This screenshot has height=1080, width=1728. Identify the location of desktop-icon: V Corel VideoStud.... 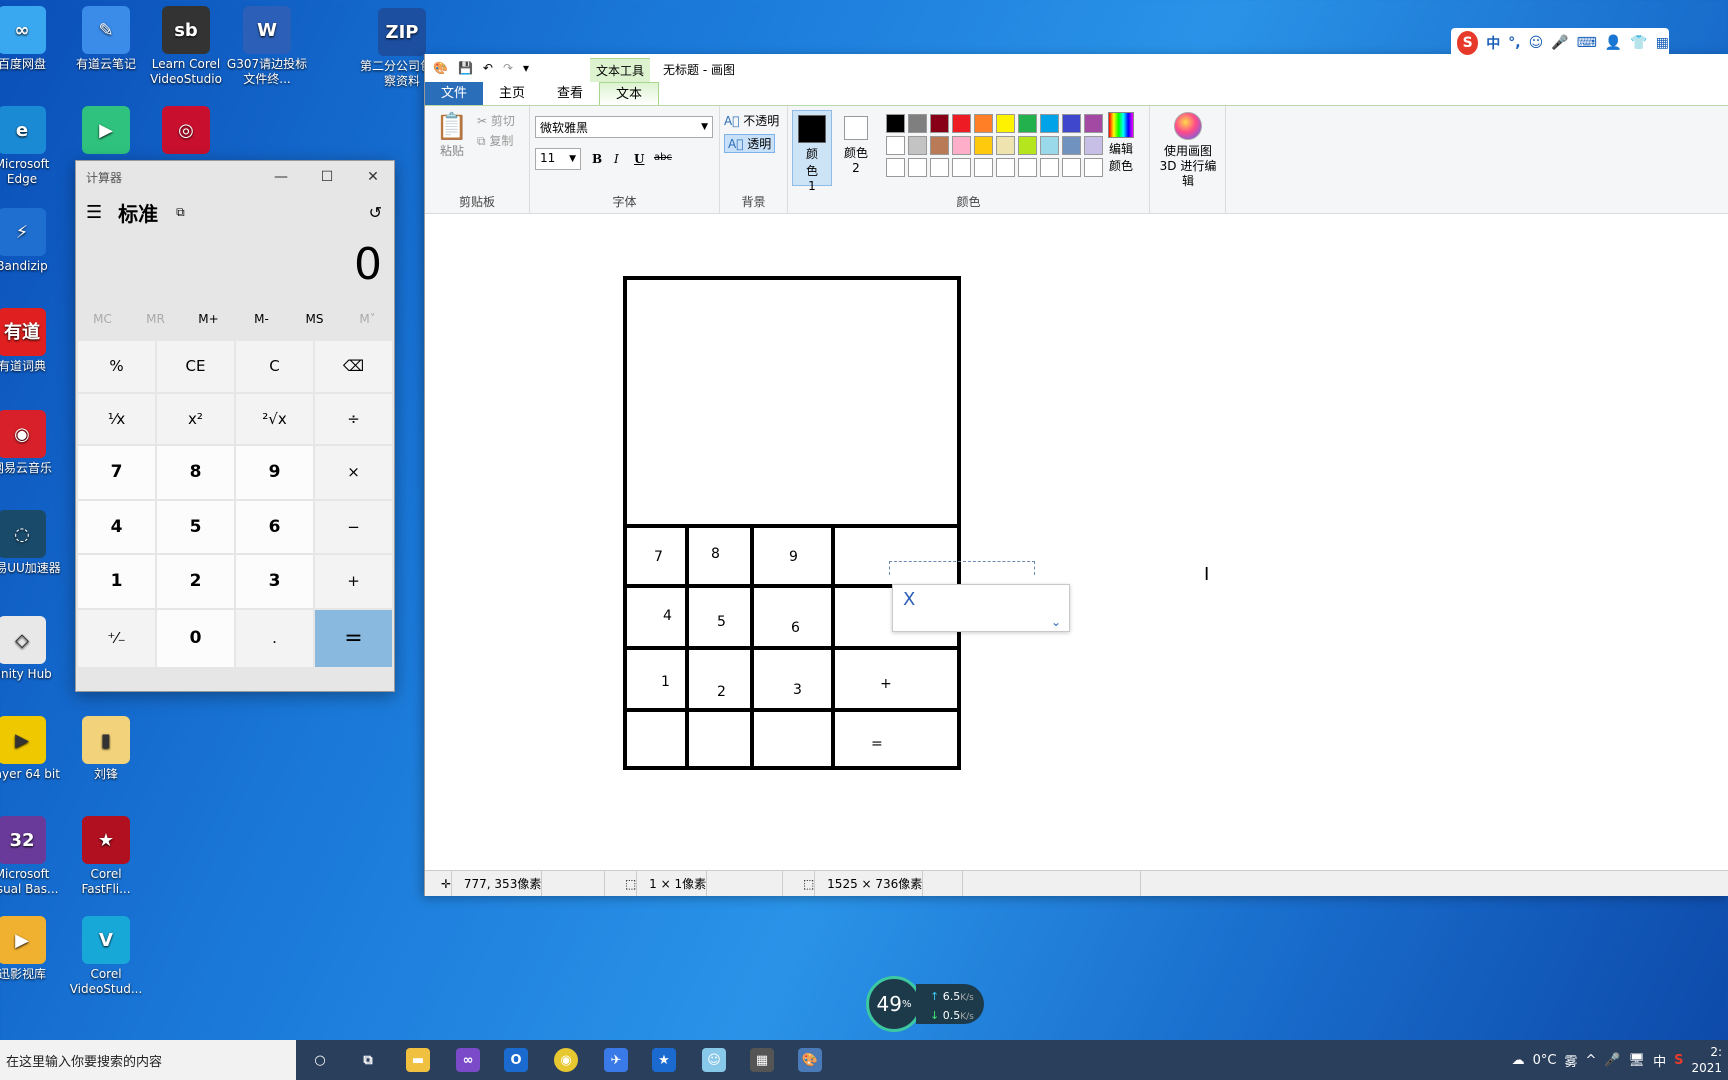
(106, 956).